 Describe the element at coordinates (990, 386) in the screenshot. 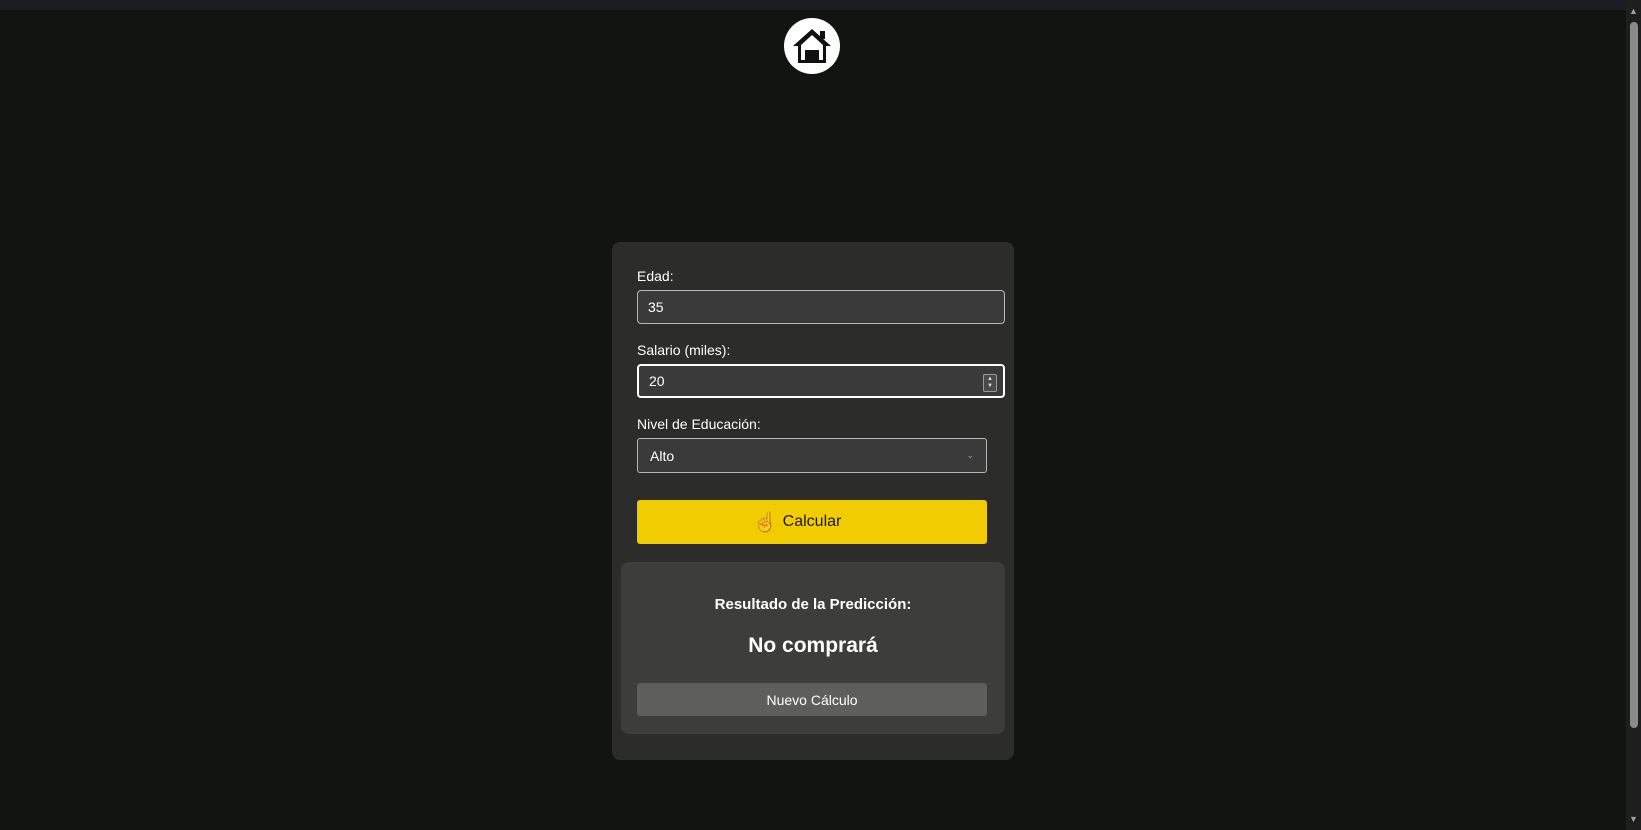

I see `stepper-down-icon: ▼` at that location.